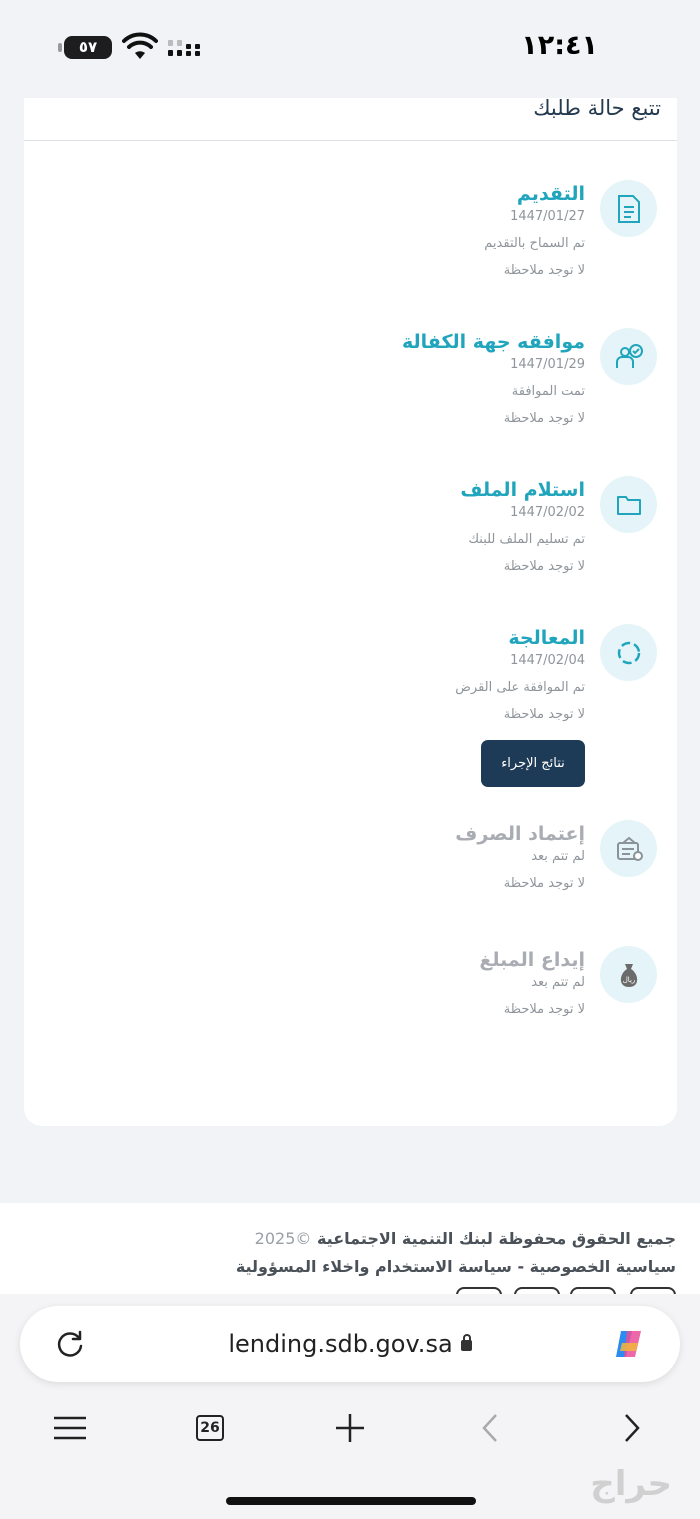 The height and width of the screenshot is (1519, 700). What do you see at coordinates (548, 391) in the screenshot?
I see `step-status: تمت الموافقة` at bounding box center [548, 391].